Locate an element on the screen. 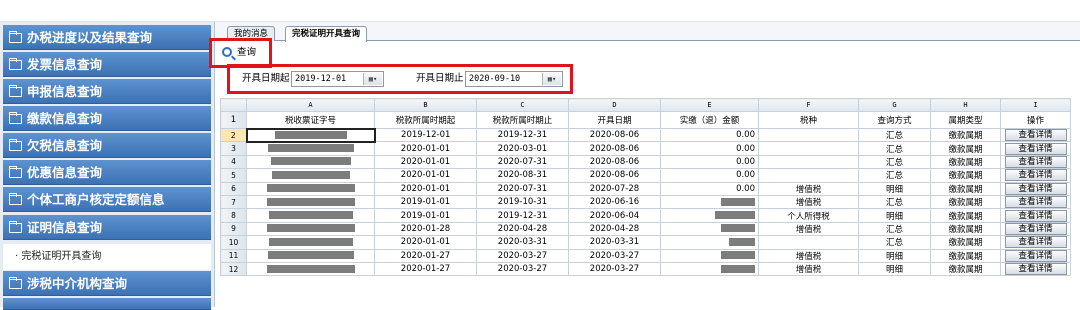  sidebar-item-certificate-query: 证明信息查询 is located at coordinates (107, 227).